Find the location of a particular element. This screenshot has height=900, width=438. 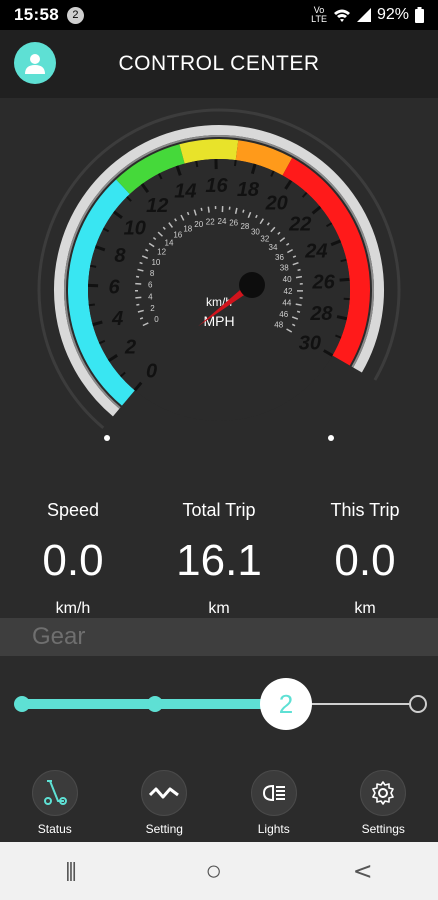

gauge-outer-label: 18 is located at coordinates (248, 190).